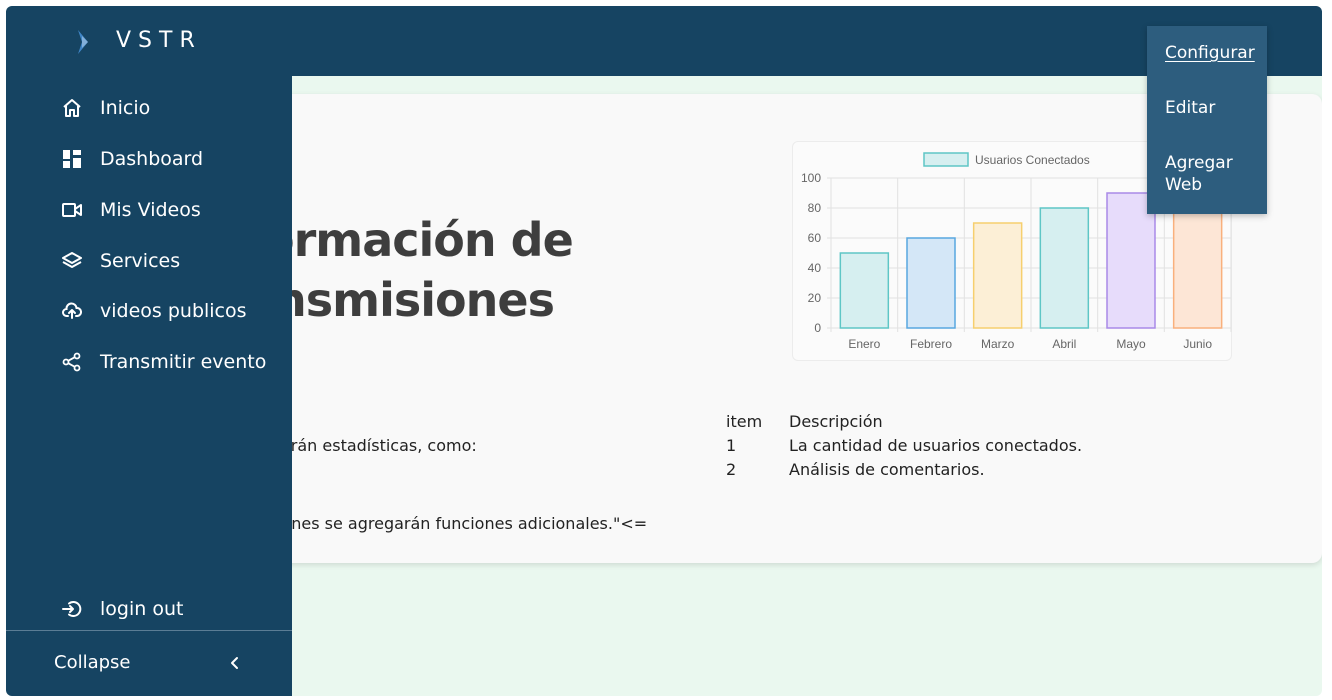 This screenshot has height=700, width=1332. I want to click on sidebar-item-services: Services, so click(121, 261).